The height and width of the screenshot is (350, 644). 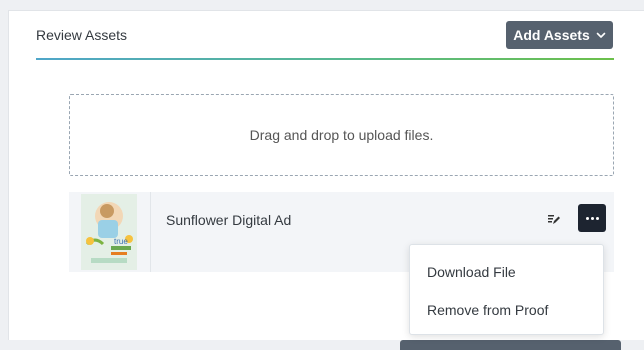 I want to click on add-assets-label: Add Assets, so click(x=551, y=35).